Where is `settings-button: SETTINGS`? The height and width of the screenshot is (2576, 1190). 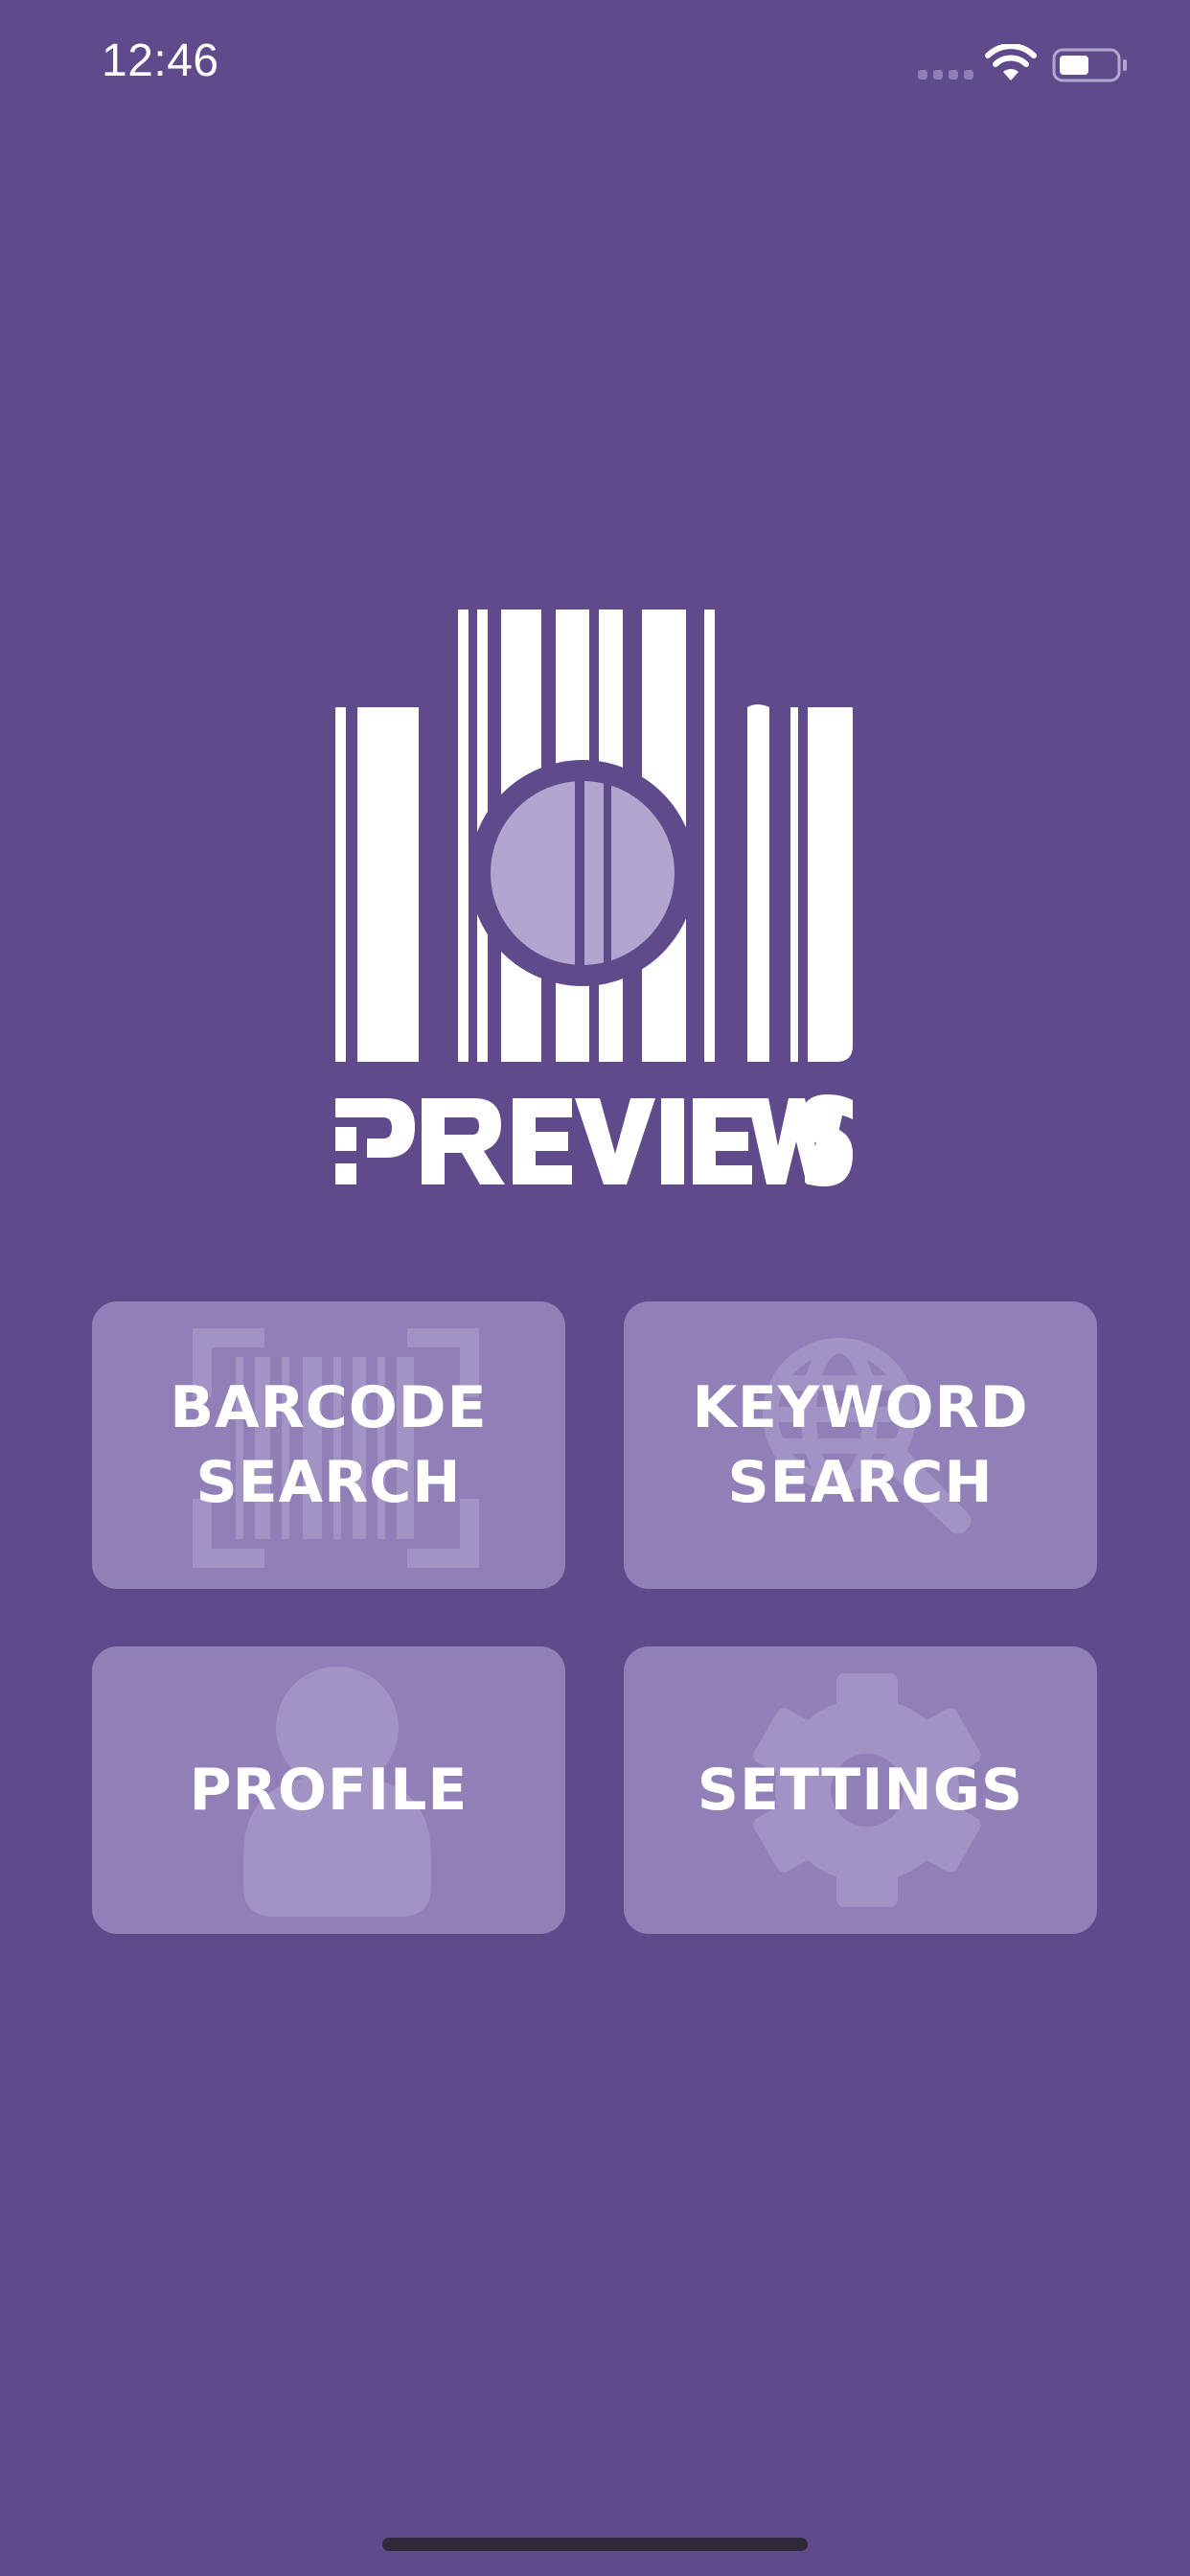
settings-button: SETTINGS is located at coordinates (860, 1790).